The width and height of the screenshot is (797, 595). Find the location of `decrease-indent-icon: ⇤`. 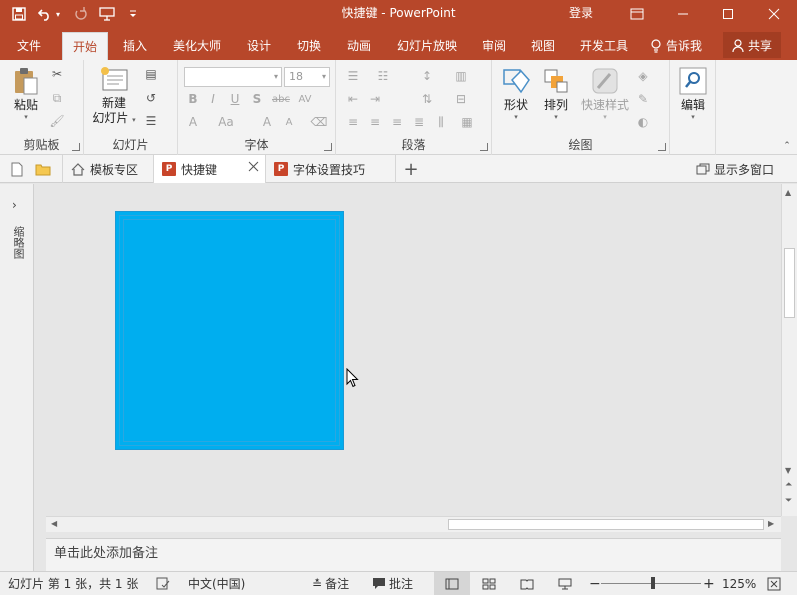

decrease-indent-icon: ⇤ is located at coordinates (353, 99).